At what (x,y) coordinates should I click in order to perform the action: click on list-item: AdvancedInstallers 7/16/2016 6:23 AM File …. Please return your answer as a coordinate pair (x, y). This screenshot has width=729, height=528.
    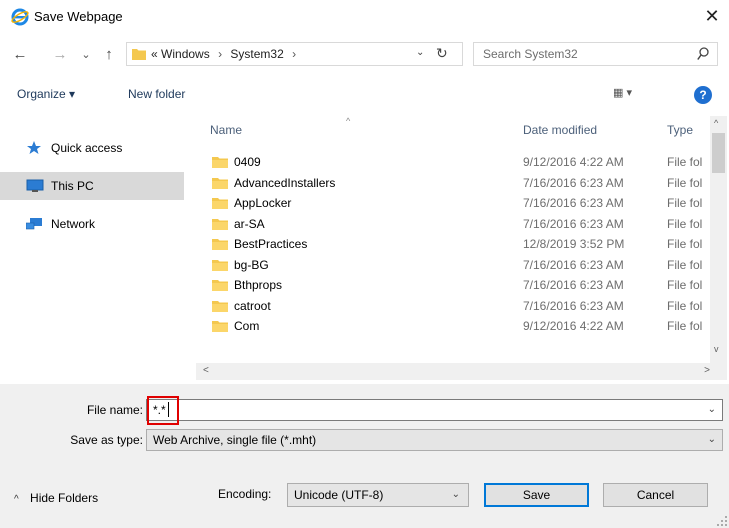
    Looking at the image, I should click on (453, 183).